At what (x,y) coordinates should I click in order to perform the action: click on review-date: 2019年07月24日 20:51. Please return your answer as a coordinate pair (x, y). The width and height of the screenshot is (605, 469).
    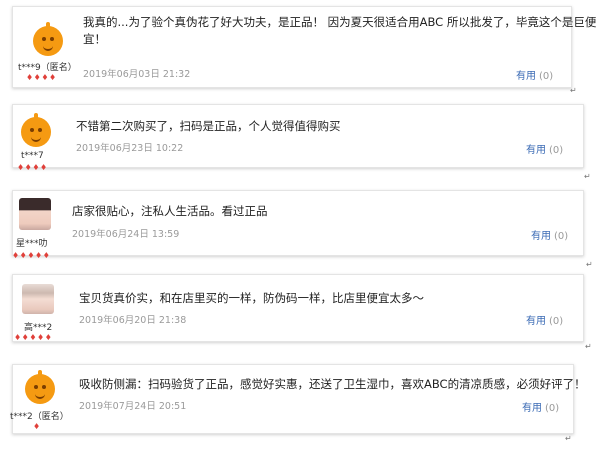
    Looking at the image, I should click on (133, 406).